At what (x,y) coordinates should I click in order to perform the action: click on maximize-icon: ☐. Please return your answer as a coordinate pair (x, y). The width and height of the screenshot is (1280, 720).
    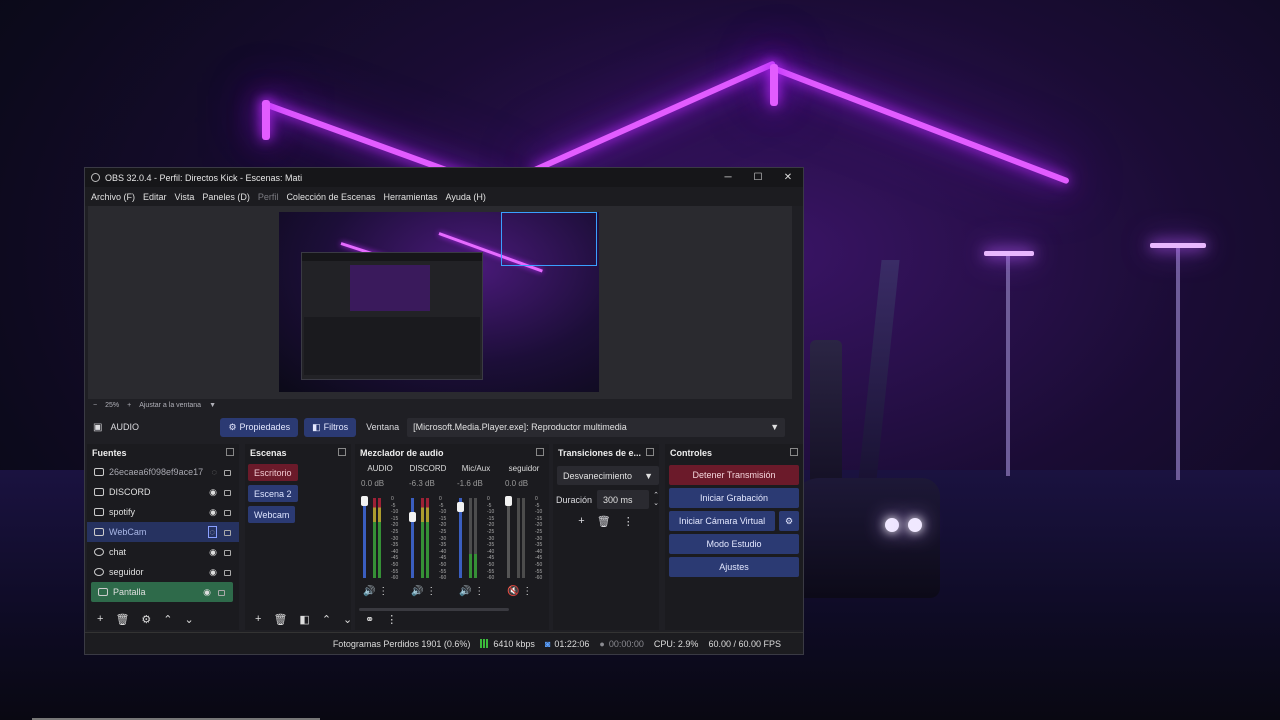
    Looking at the image, I should click on (758, 177).